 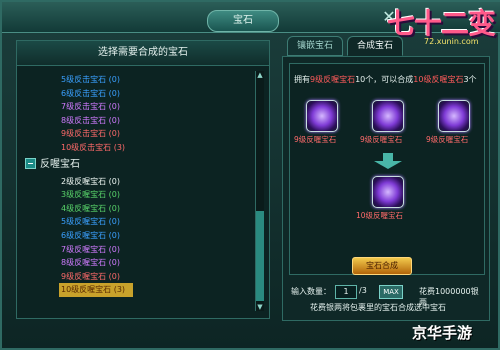 I want to click on gem-item: 7级反击宝石 (0), so click(x=138, y=107).